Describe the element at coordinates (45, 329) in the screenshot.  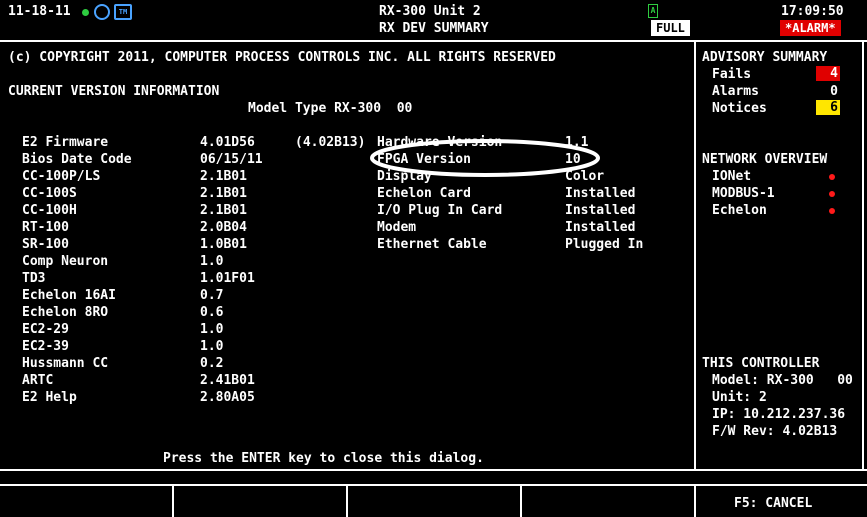
I see `version-row-label: EC2-29` at that location.